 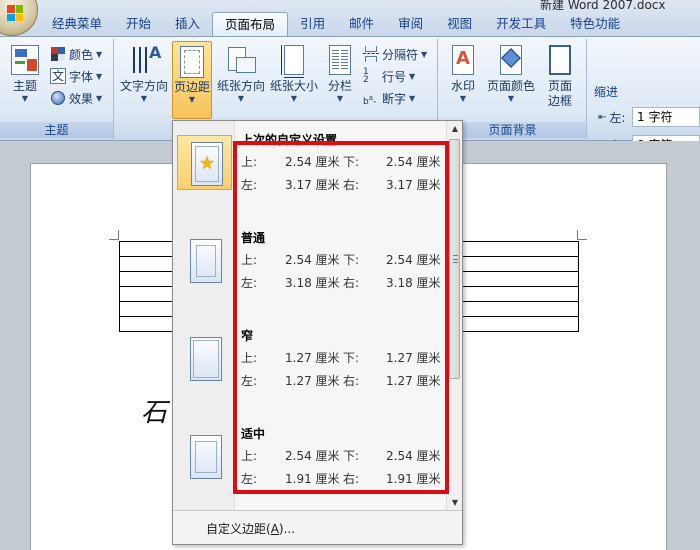 What do you see at coordinates (400, 54) in the screenshot?
I see `breaks-label: 分隔符` at bounding box center [400, 54].